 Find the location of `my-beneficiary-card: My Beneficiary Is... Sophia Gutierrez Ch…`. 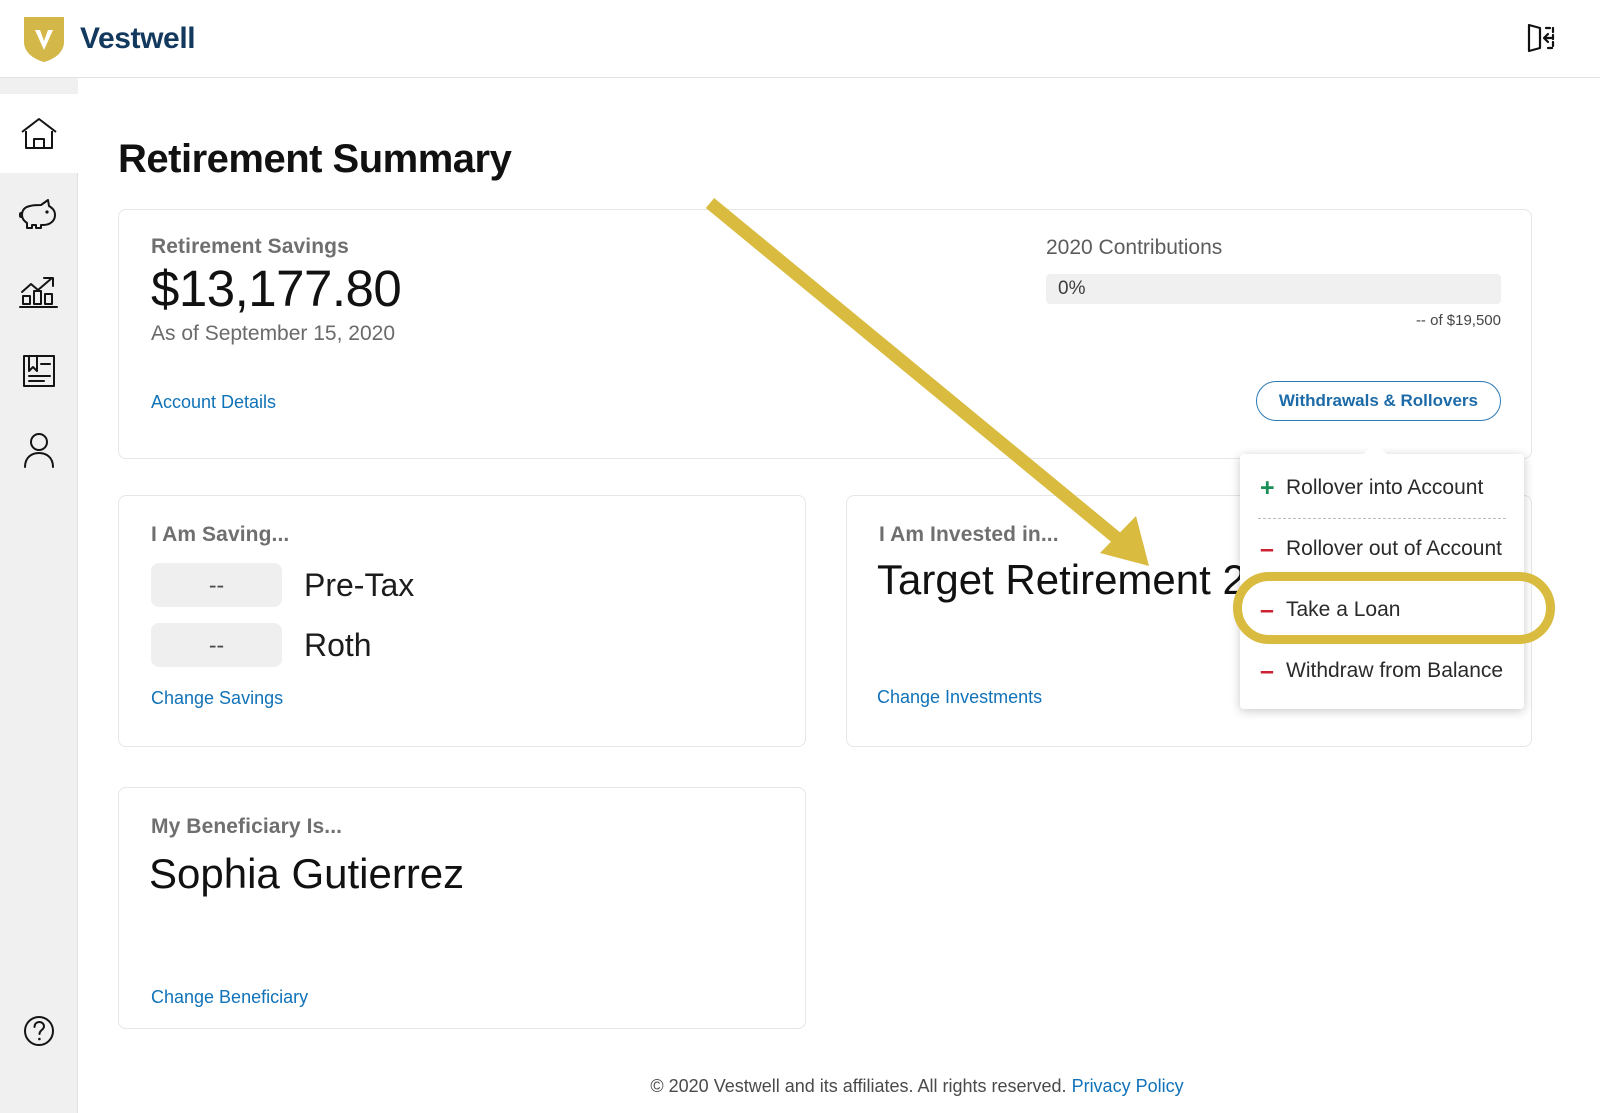

my-beneficiary-card: My Beneficiary Is... Sophia Gutierrez Ch… is located at coordinates (462, 908).